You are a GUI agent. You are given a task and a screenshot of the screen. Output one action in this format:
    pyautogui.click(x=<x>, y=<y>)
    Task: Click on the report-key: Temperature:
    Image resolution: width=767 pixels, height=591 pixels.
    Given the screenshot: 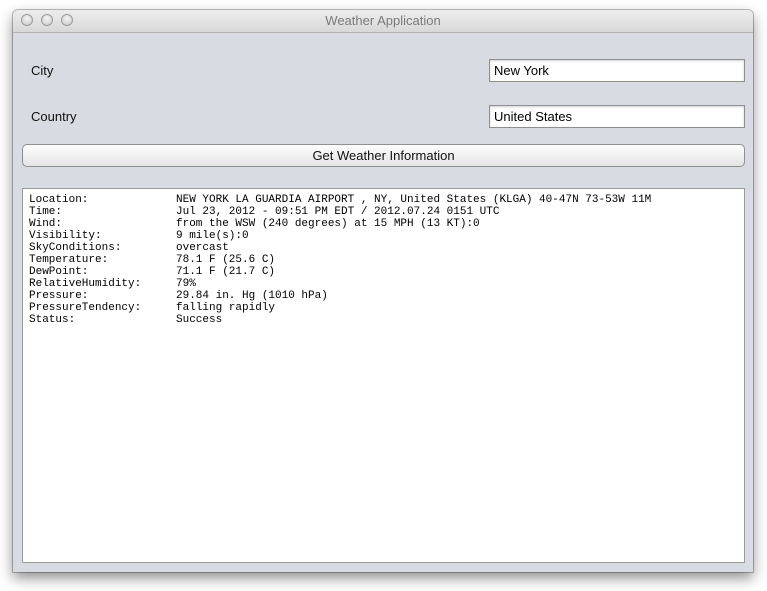 What is the action you would take?
    pyautogui.click(x=69, y=260)
    